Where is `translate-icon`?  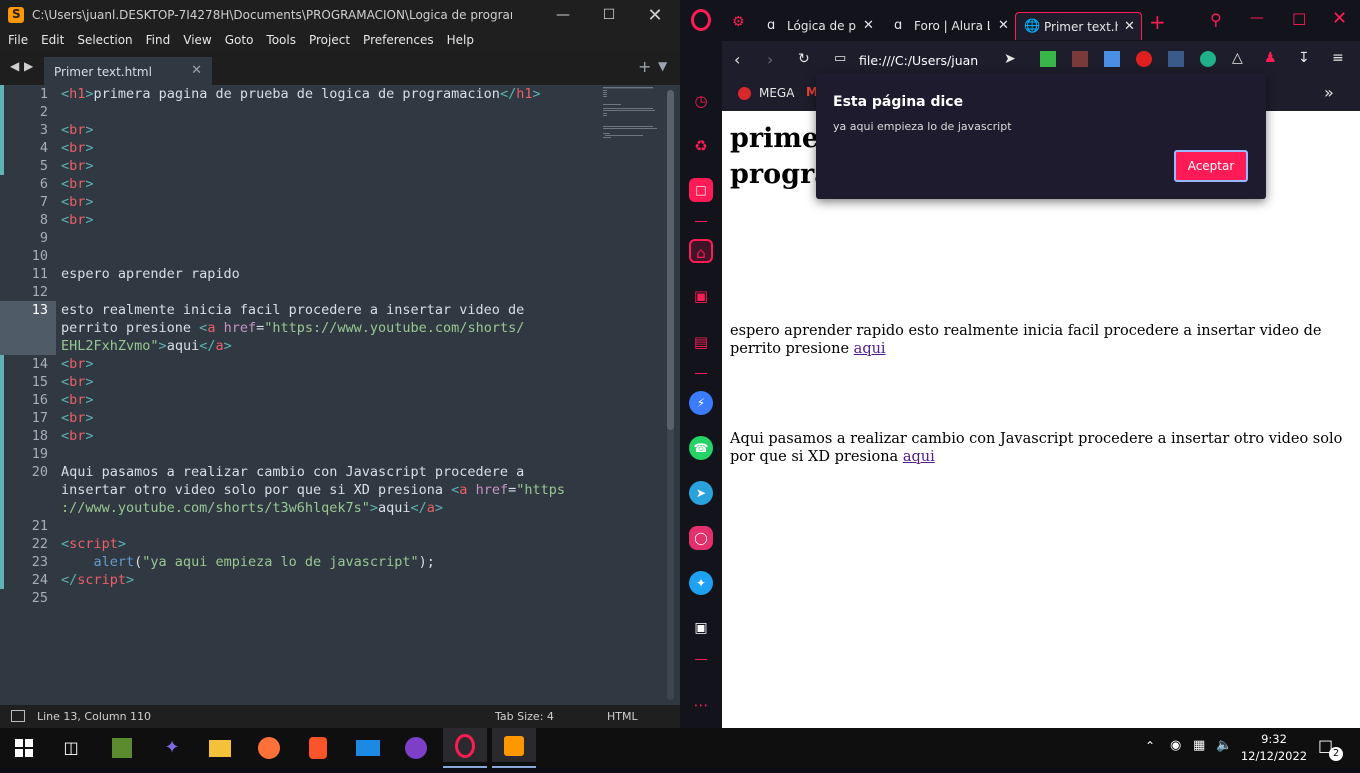
translate-icon is located at coordinates (1112, 59).